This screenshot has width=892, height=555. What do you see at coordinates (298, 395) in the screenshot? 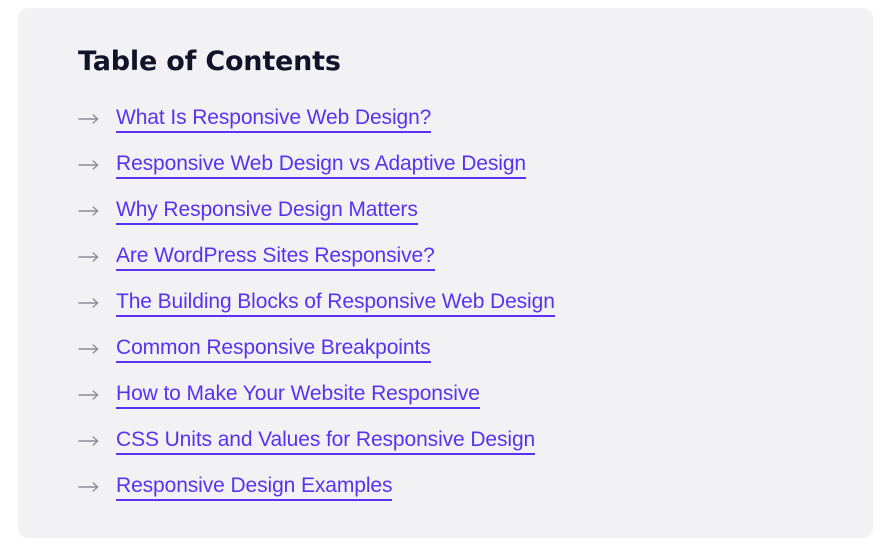
I see `toc-link-how-to-make-your-website-responsive: How to Make Your Website Responsive` at bounding box center [298, 395].